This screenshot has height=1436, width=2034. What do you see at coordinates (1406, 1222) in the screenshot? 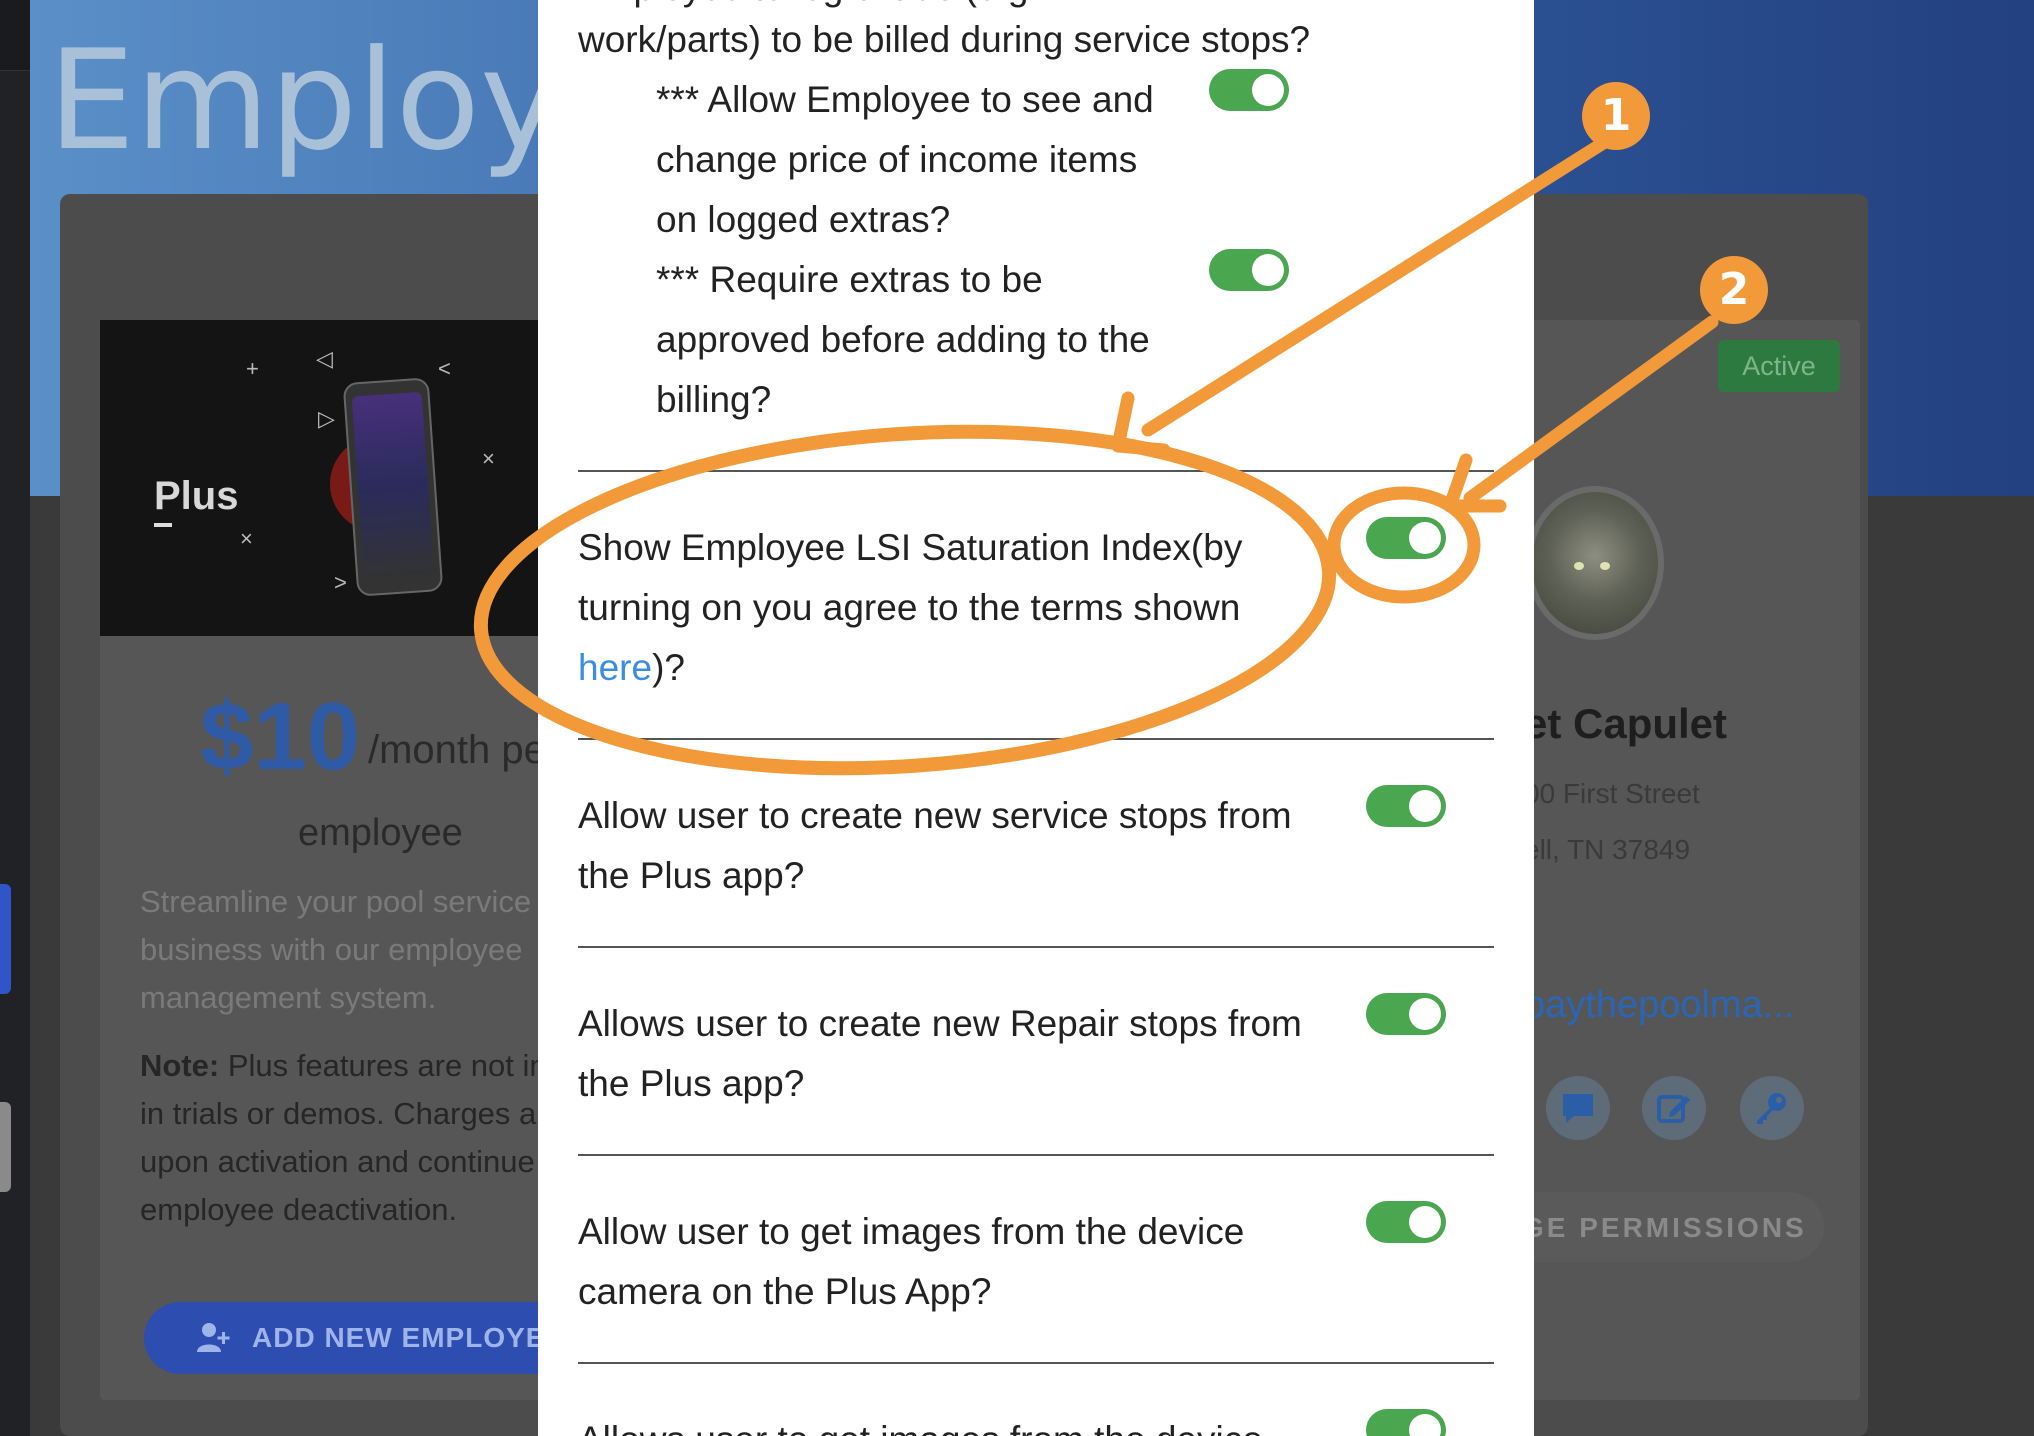
I see `toggle-camera-images` at bounding box center [1406, 1222].